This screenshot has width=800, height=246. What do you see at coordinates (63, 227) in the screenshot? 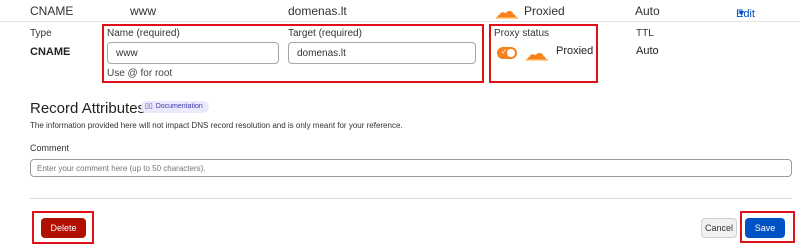
I see `highlight-delete` at bounding box center [63, 227].